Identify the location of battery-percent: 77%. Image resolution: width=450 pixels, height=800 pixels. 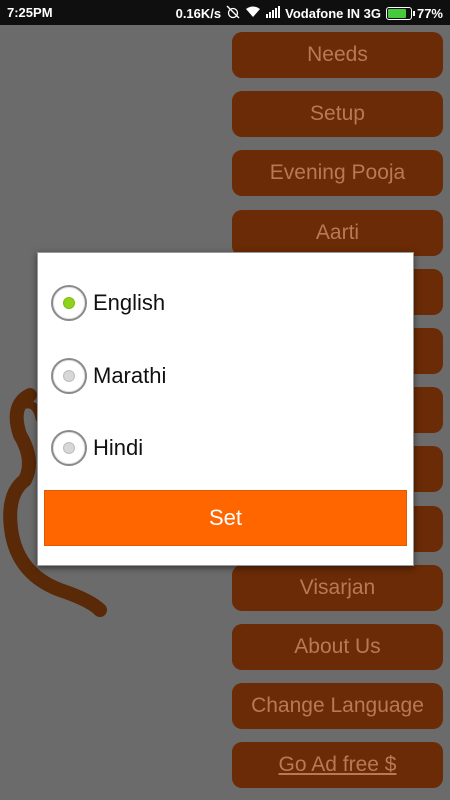
(429, 13).